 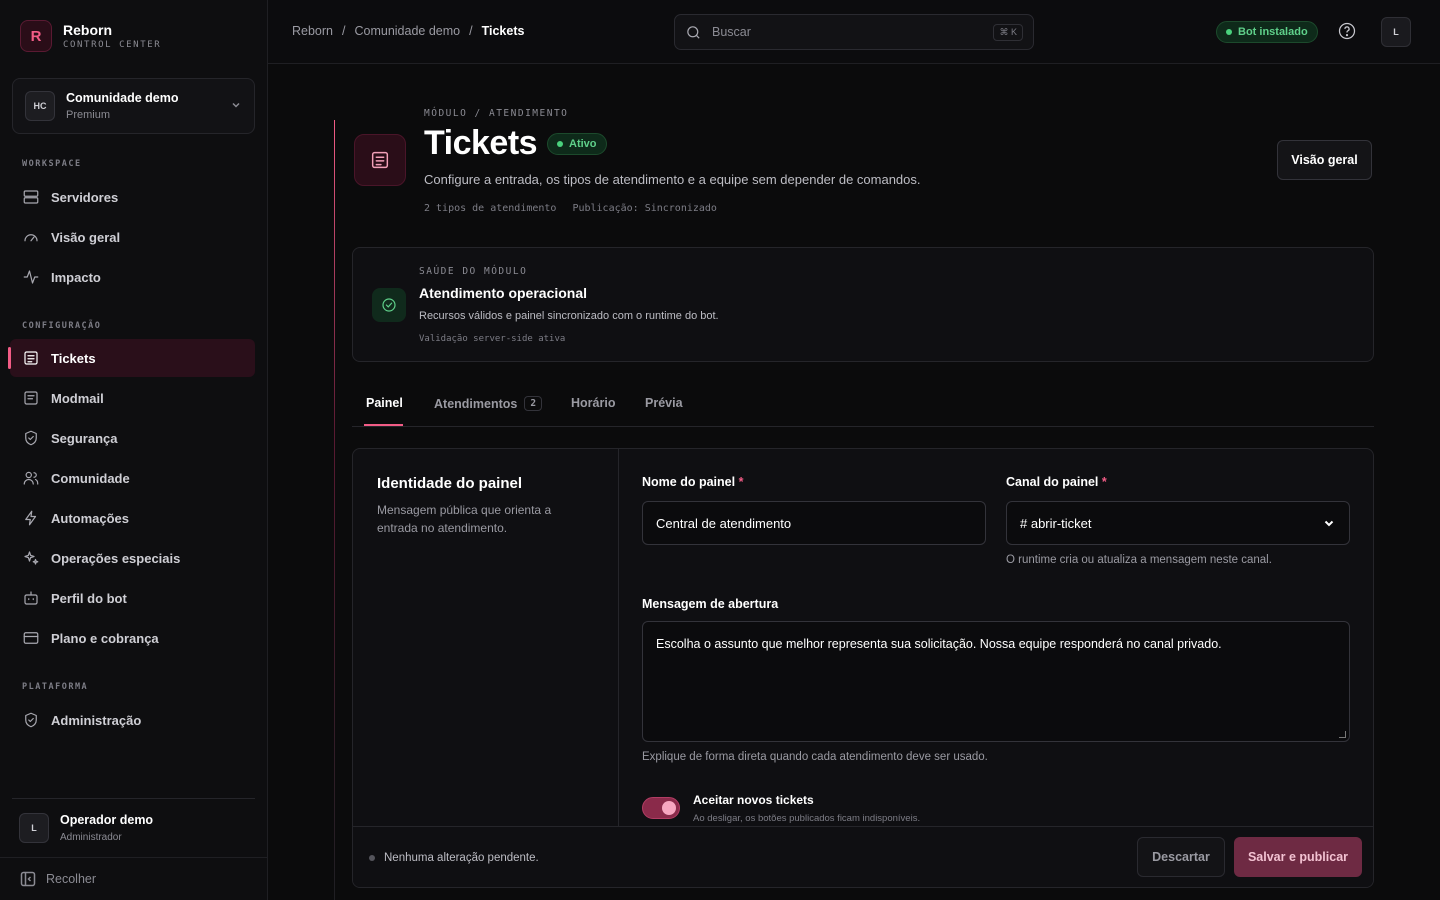 I want to click on accept-tickets-toggle, so click(x=661, y=808).